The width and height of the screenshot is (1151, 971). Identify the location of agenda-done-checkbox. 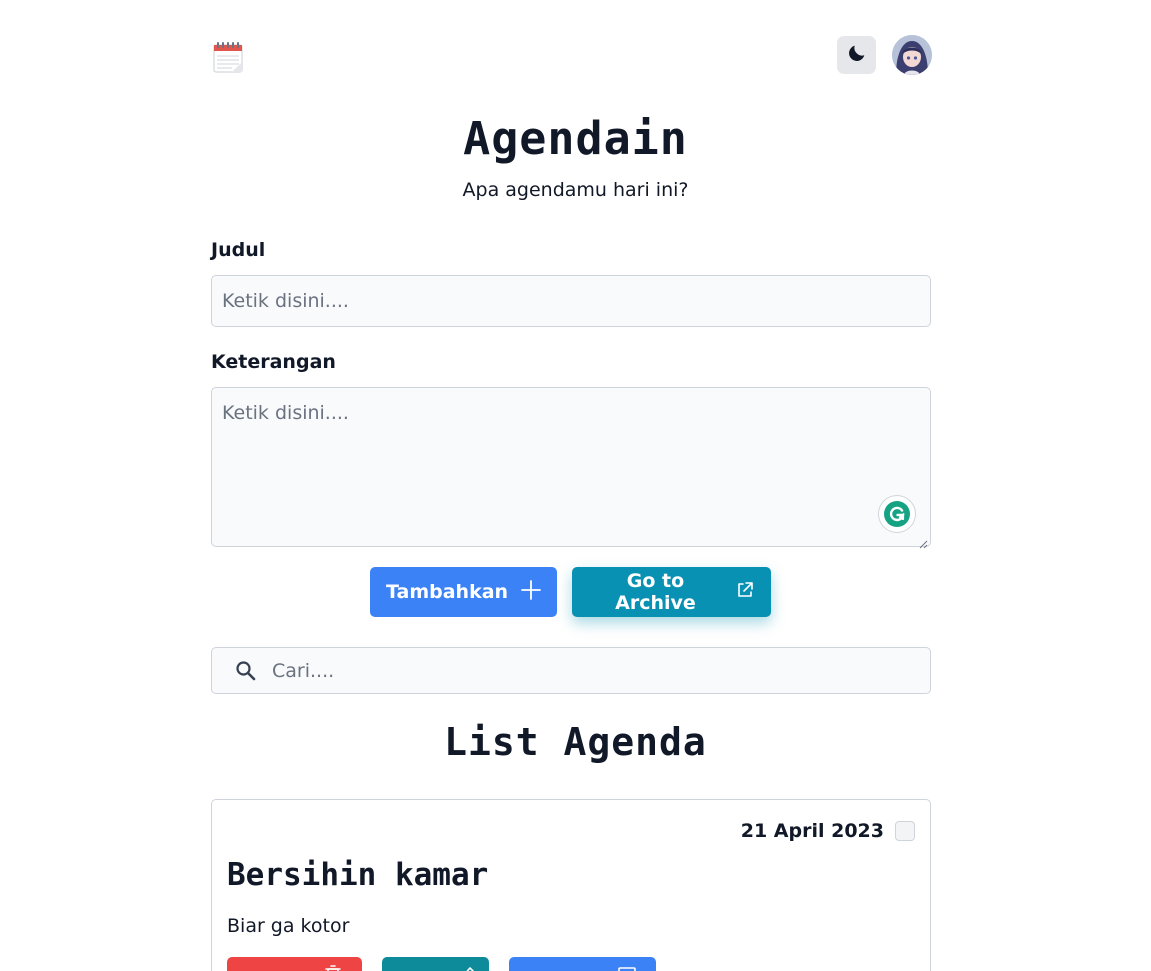
(905, 831).